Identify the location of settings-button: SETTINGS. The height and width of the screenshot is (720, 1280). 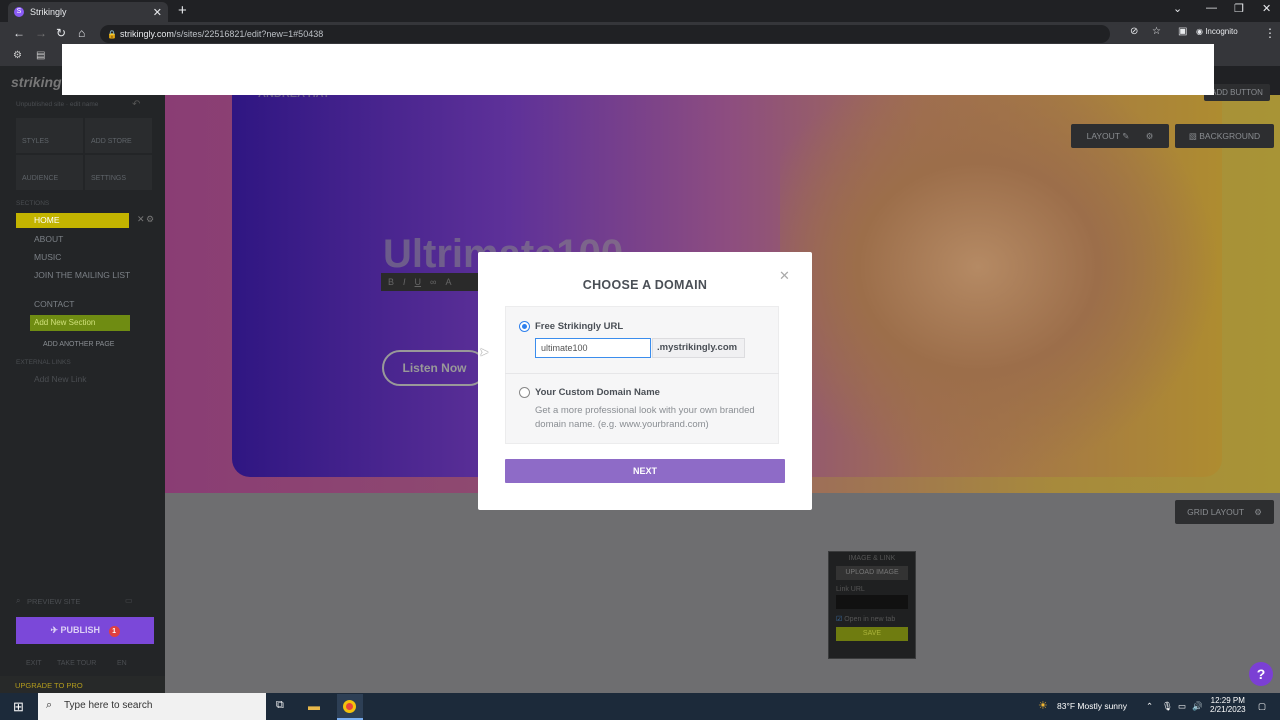
(118, 172).